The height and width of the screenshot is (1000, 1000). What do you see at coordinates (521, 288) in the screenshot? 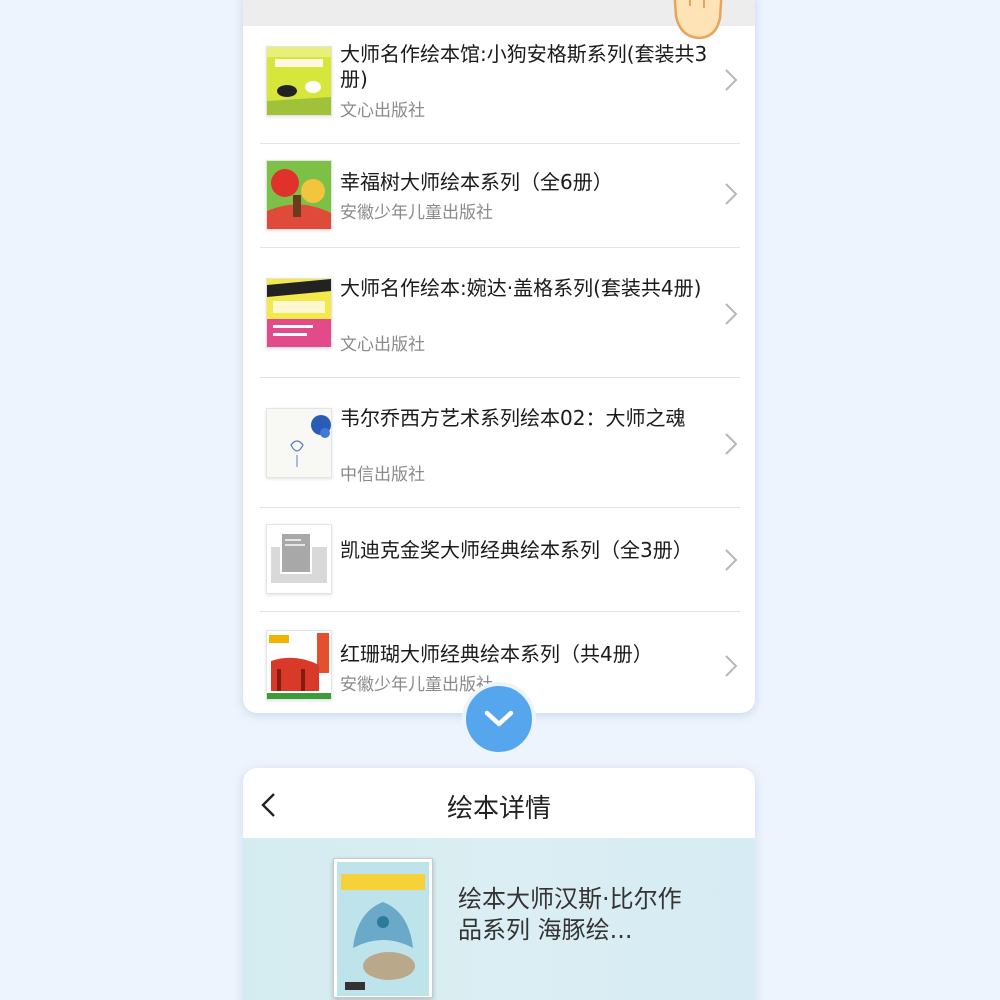
I see `book-title: 大师名作绘本:婉达·盖格系列(套装共4册)` at bounding box center [521, 288].